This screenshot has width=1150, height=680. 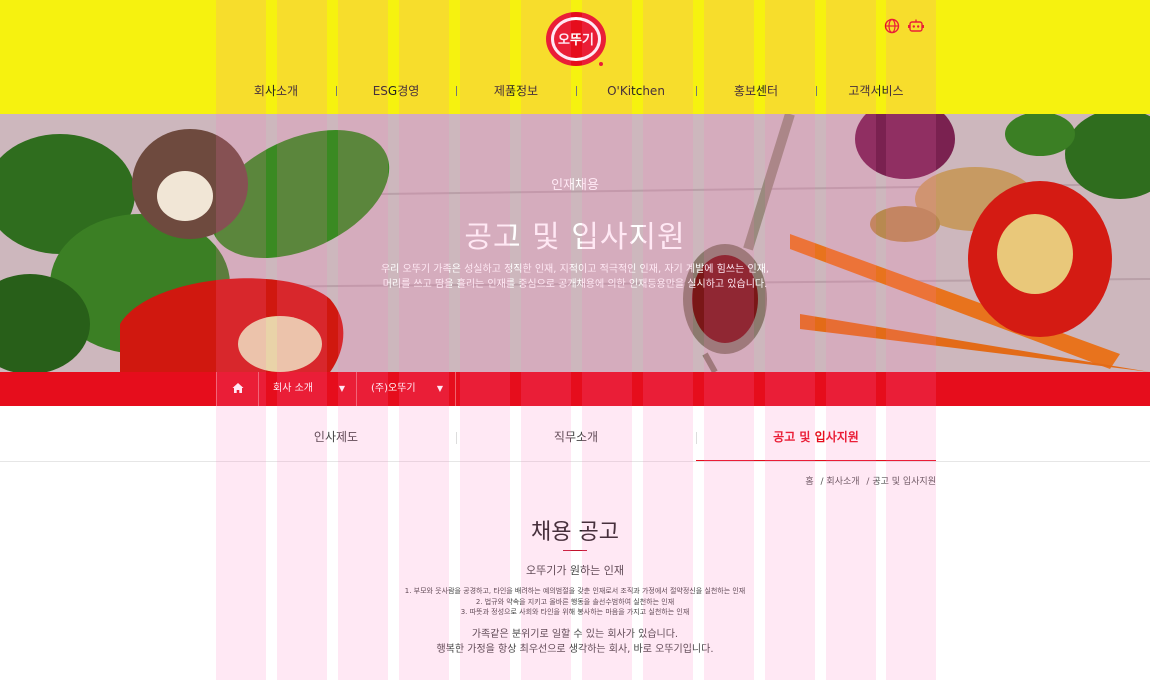 I want to click on nav-item-pr: 홍보센터, so click(x=756, y=91).